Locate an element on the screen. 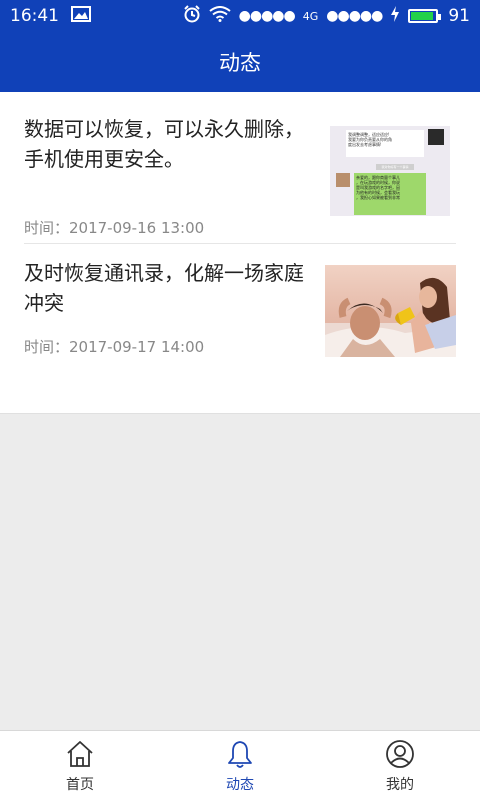 The height and width of the screenshot is (800, 480). feed-item-title: 数据可以恢复，可以永久删除，手机使用更安全。 is located at coordinates (169, 144).